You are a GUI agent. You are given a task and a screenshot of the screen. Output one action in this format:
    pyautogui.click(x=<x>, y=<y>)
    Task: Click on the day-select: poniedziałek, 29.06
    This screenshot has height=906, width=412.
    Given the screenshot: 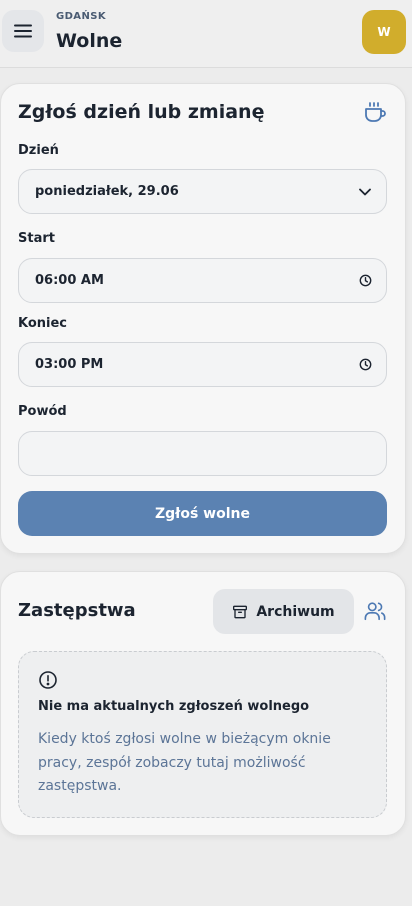 What is the action you would take?
    pyautogui.click(x=202, y=191)
    